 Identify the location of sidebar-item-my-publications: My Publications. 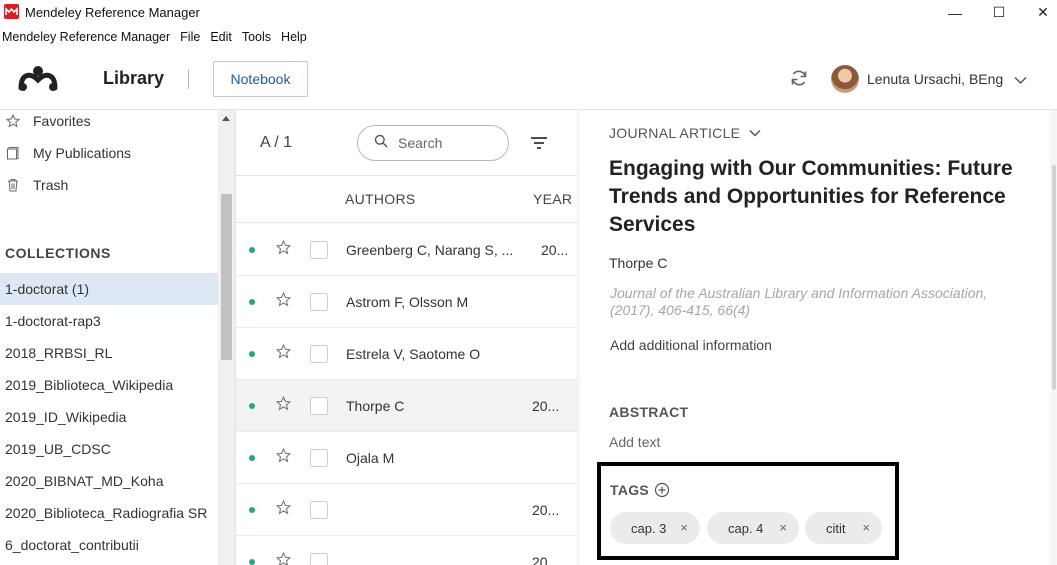
(68, 153).